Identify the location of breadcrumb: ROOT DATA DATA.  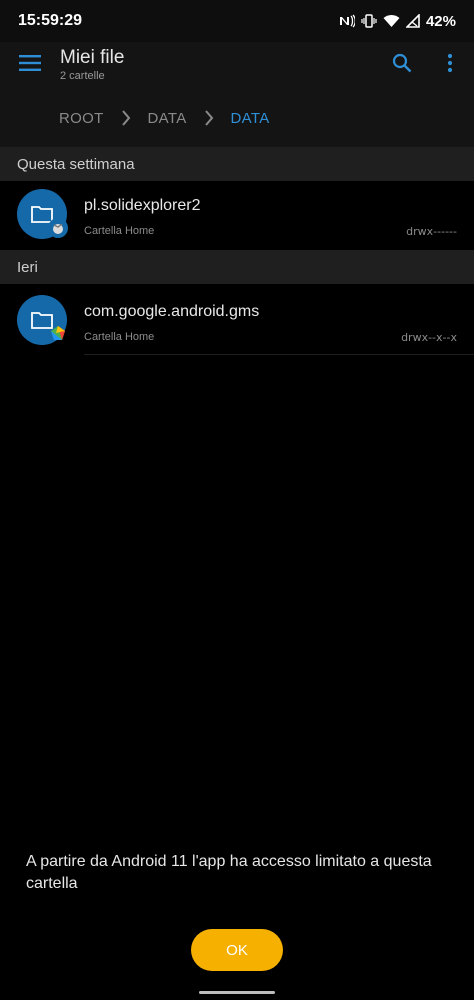
(237, 118).